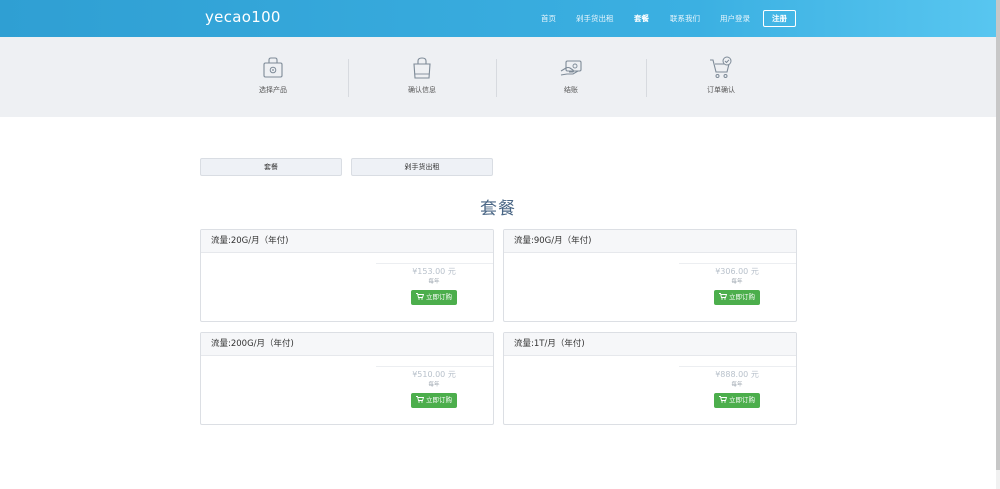 This screenshot has height=489, width=1000. I want to click on plan-price: ¥888.00 元, so click(737, 374).